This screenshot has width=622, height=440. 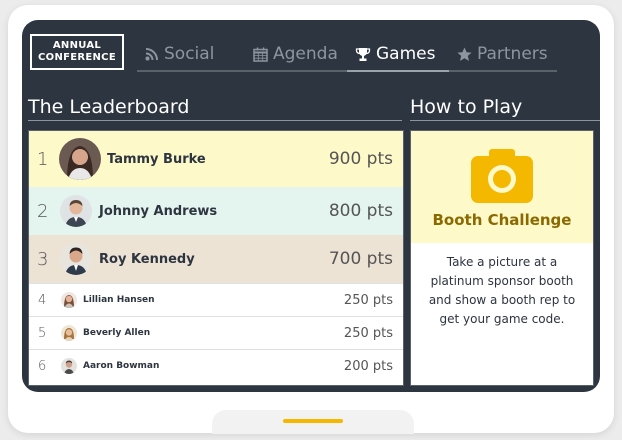 What do you see at coordinates (42, 366) in the screenshot?
I see `rank-number: 6` at bounding box center [42, 366].